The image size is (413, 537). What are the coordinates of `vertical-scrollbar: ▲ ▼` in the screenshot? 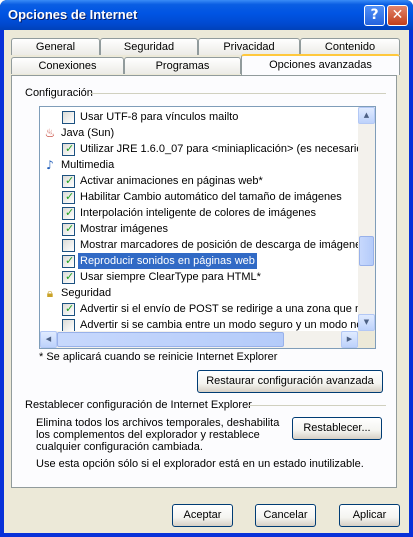 It's located at (366, 219).